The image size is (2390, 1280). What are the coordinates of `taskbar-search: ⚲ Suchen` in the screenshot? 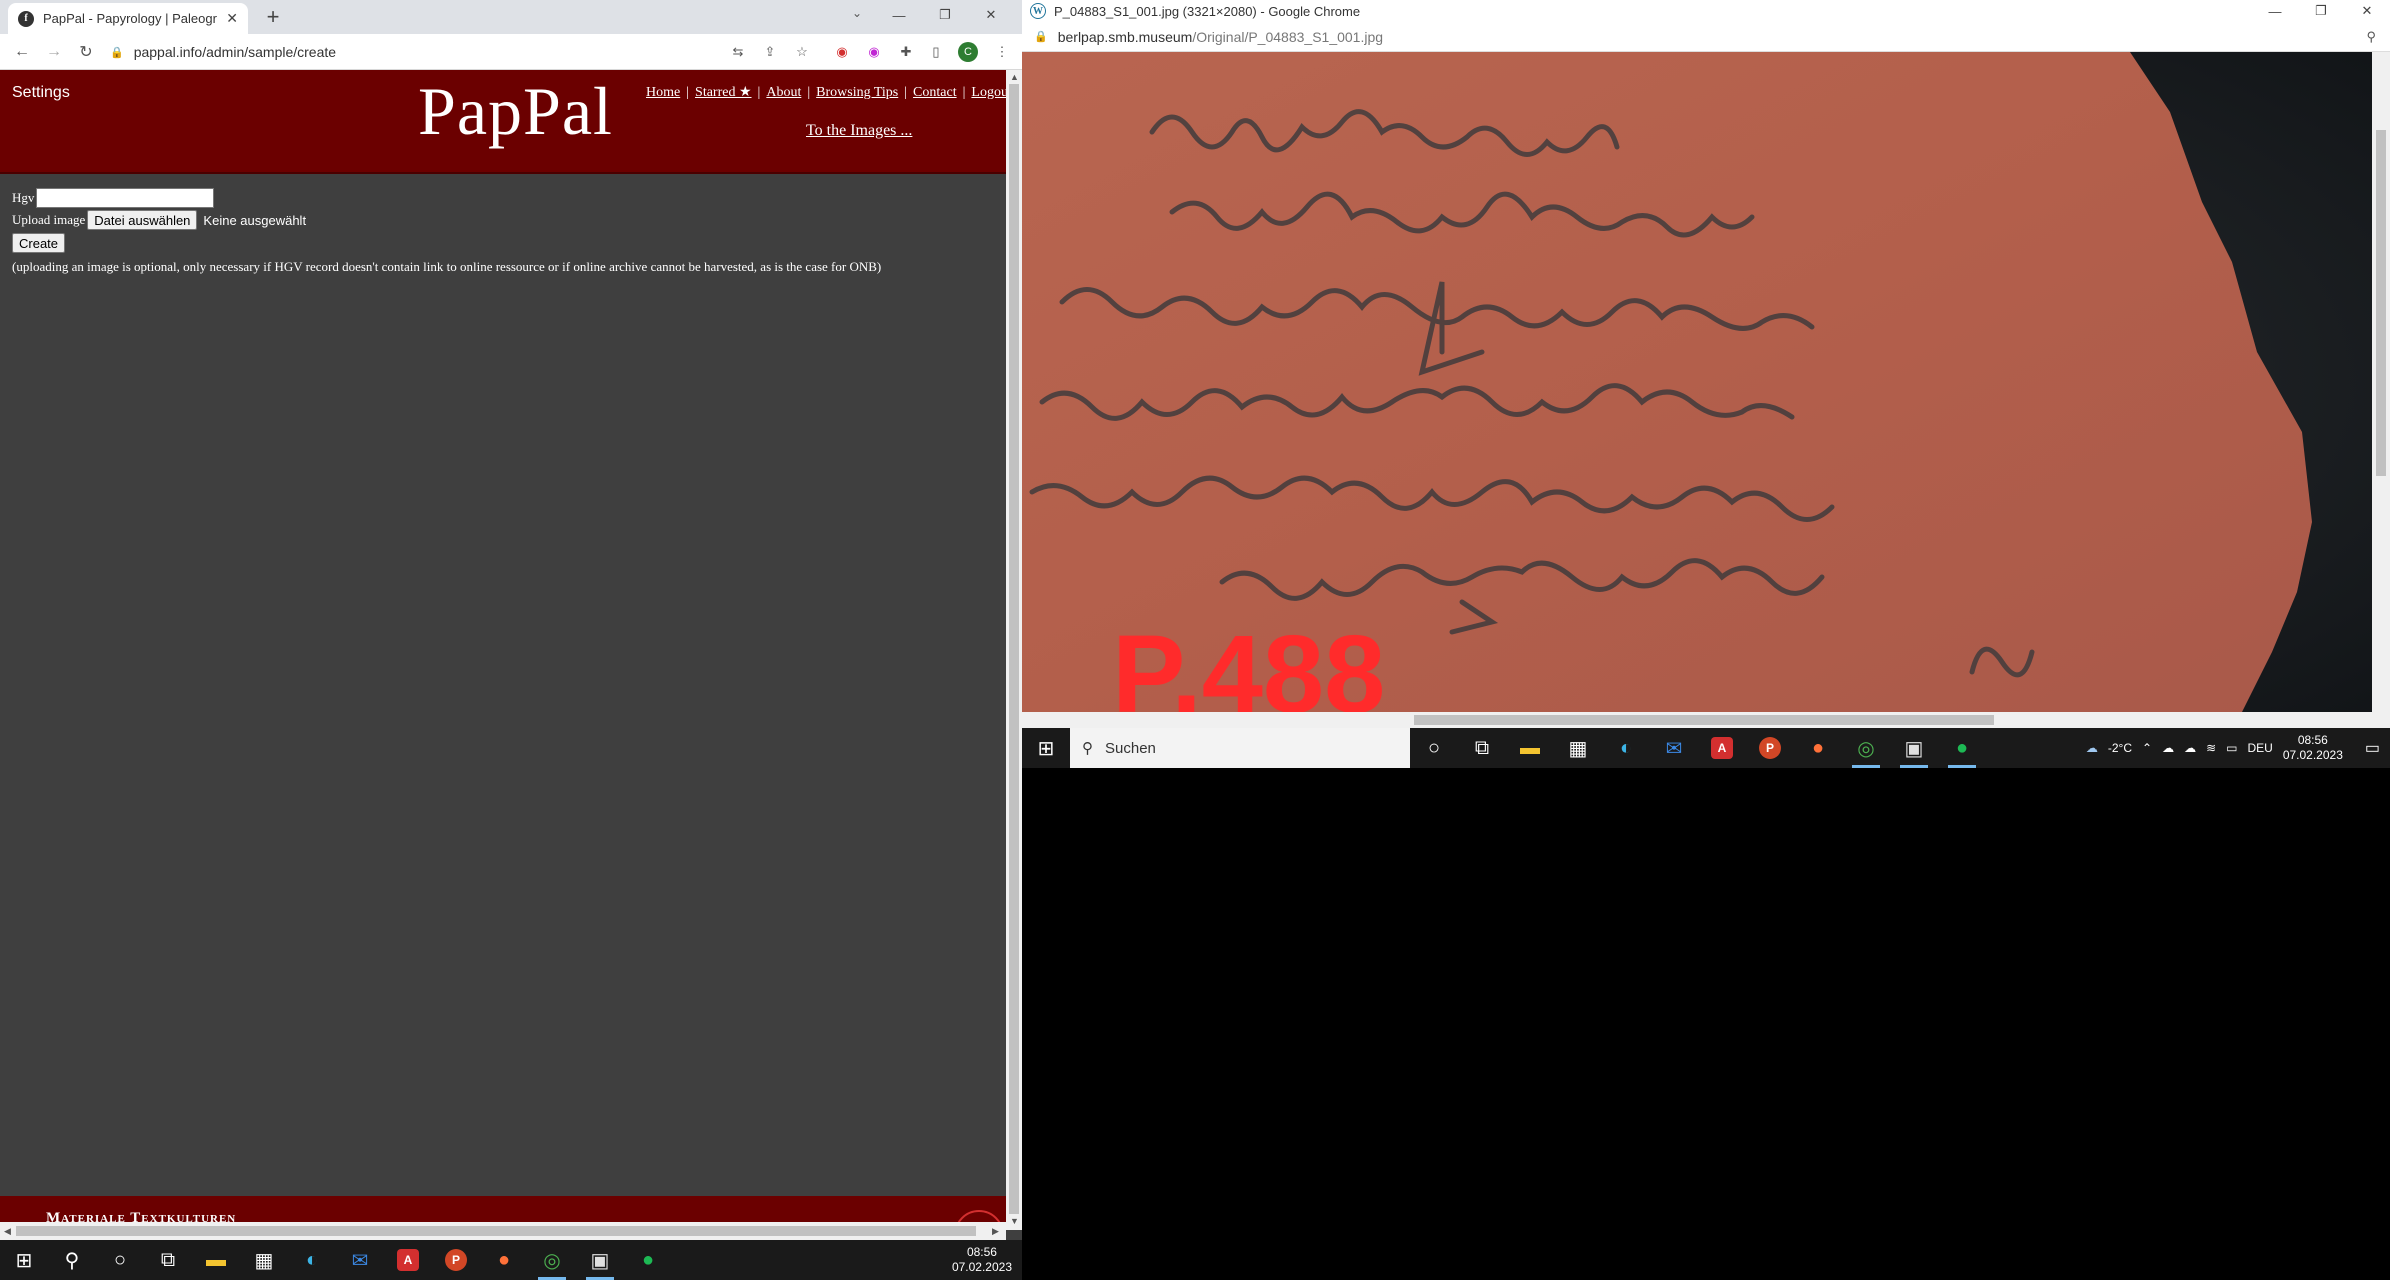 It's located at (1240, 748).